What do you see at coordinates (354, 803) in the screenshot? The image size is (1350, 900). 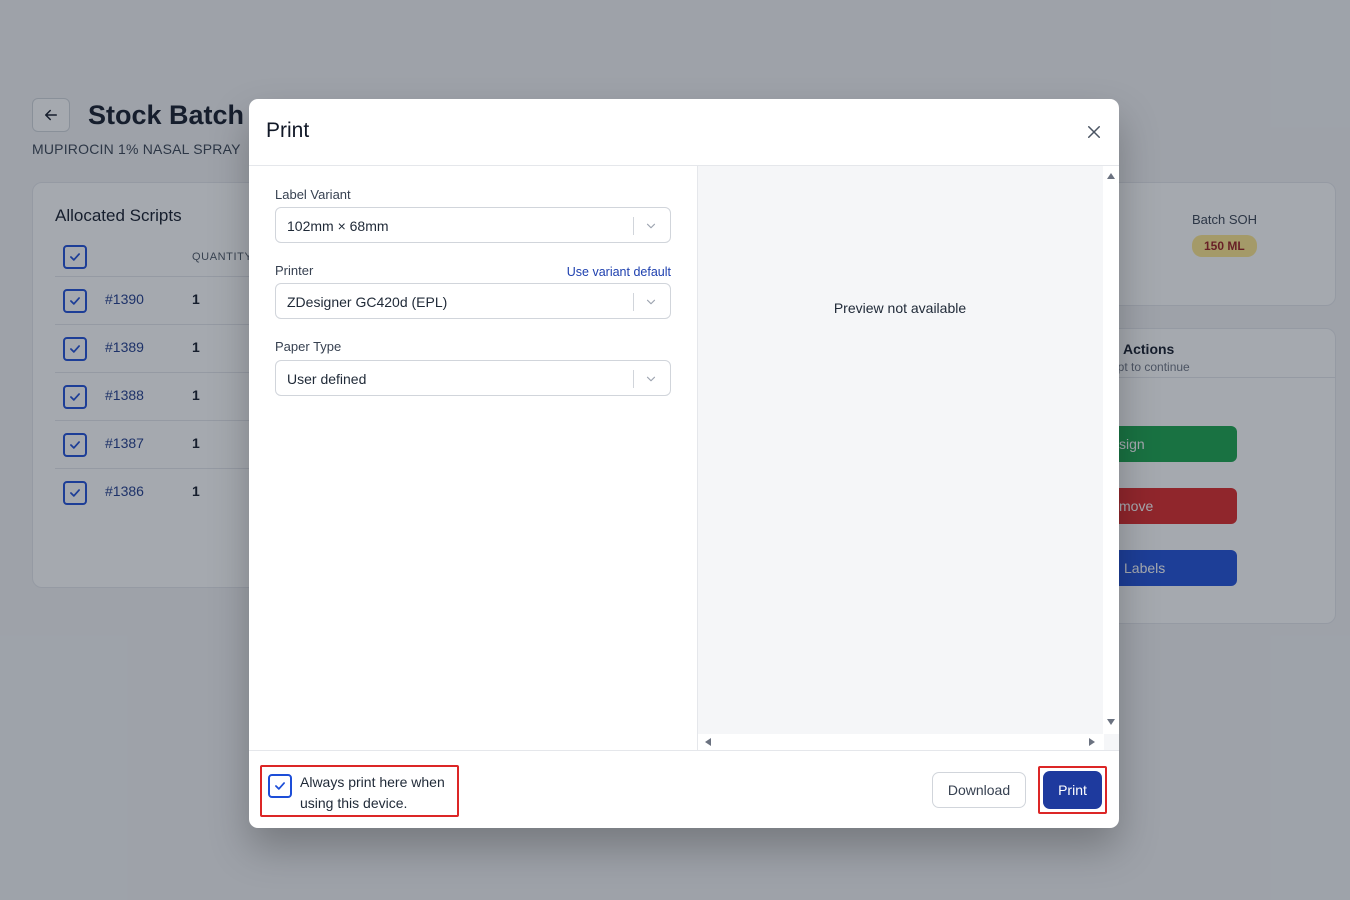 I see `always-print-line2: using this device.` at bounding box center [354, 803].